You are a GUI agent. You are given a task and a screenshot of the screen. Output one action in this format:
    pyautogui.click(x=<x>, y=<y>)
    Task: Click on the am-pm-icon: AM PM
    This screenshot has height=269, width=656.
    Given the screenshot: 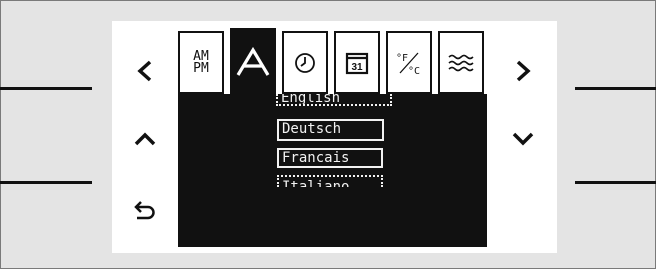 What is the action you would take?
    pyautogui.click(x=201, y=63)
    